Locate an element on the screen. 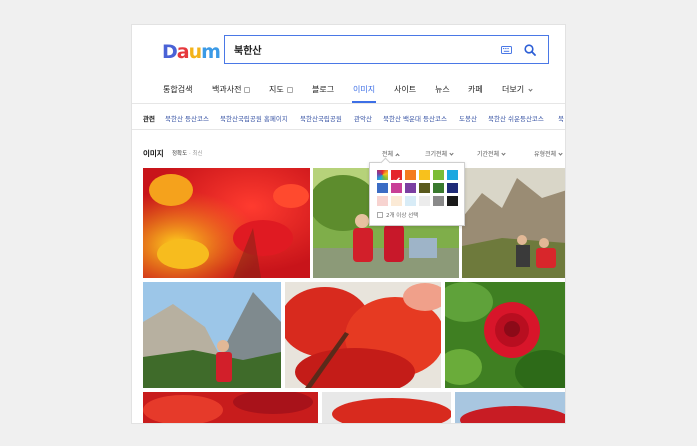 The image size is (697, 446). logo-letter: a is located at coordinates (183, 52).